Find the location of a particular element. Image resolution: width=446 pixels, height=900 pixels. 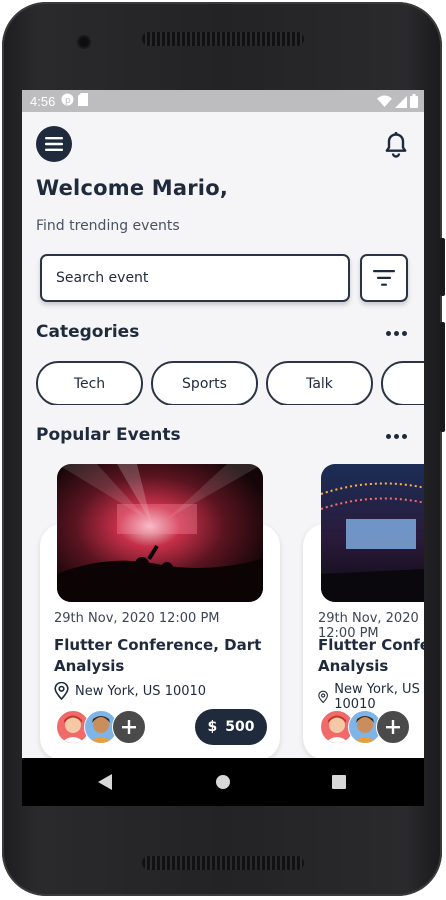

hamburger-icon is located at coordinates (54, 144).